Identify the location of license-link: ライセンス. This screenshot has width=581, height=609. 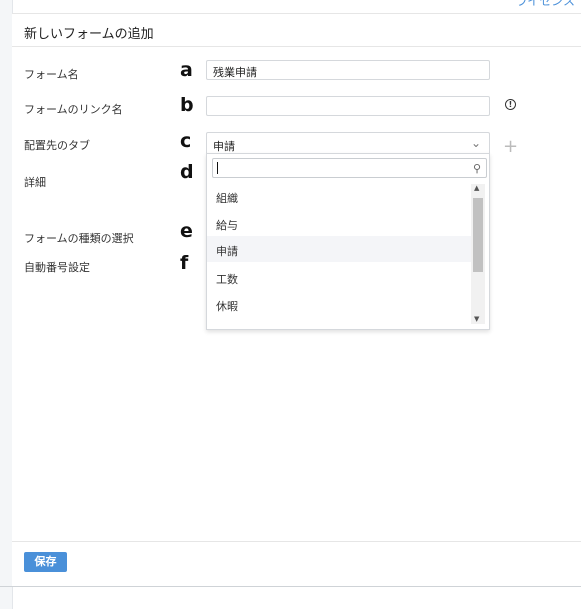
(545, 4).